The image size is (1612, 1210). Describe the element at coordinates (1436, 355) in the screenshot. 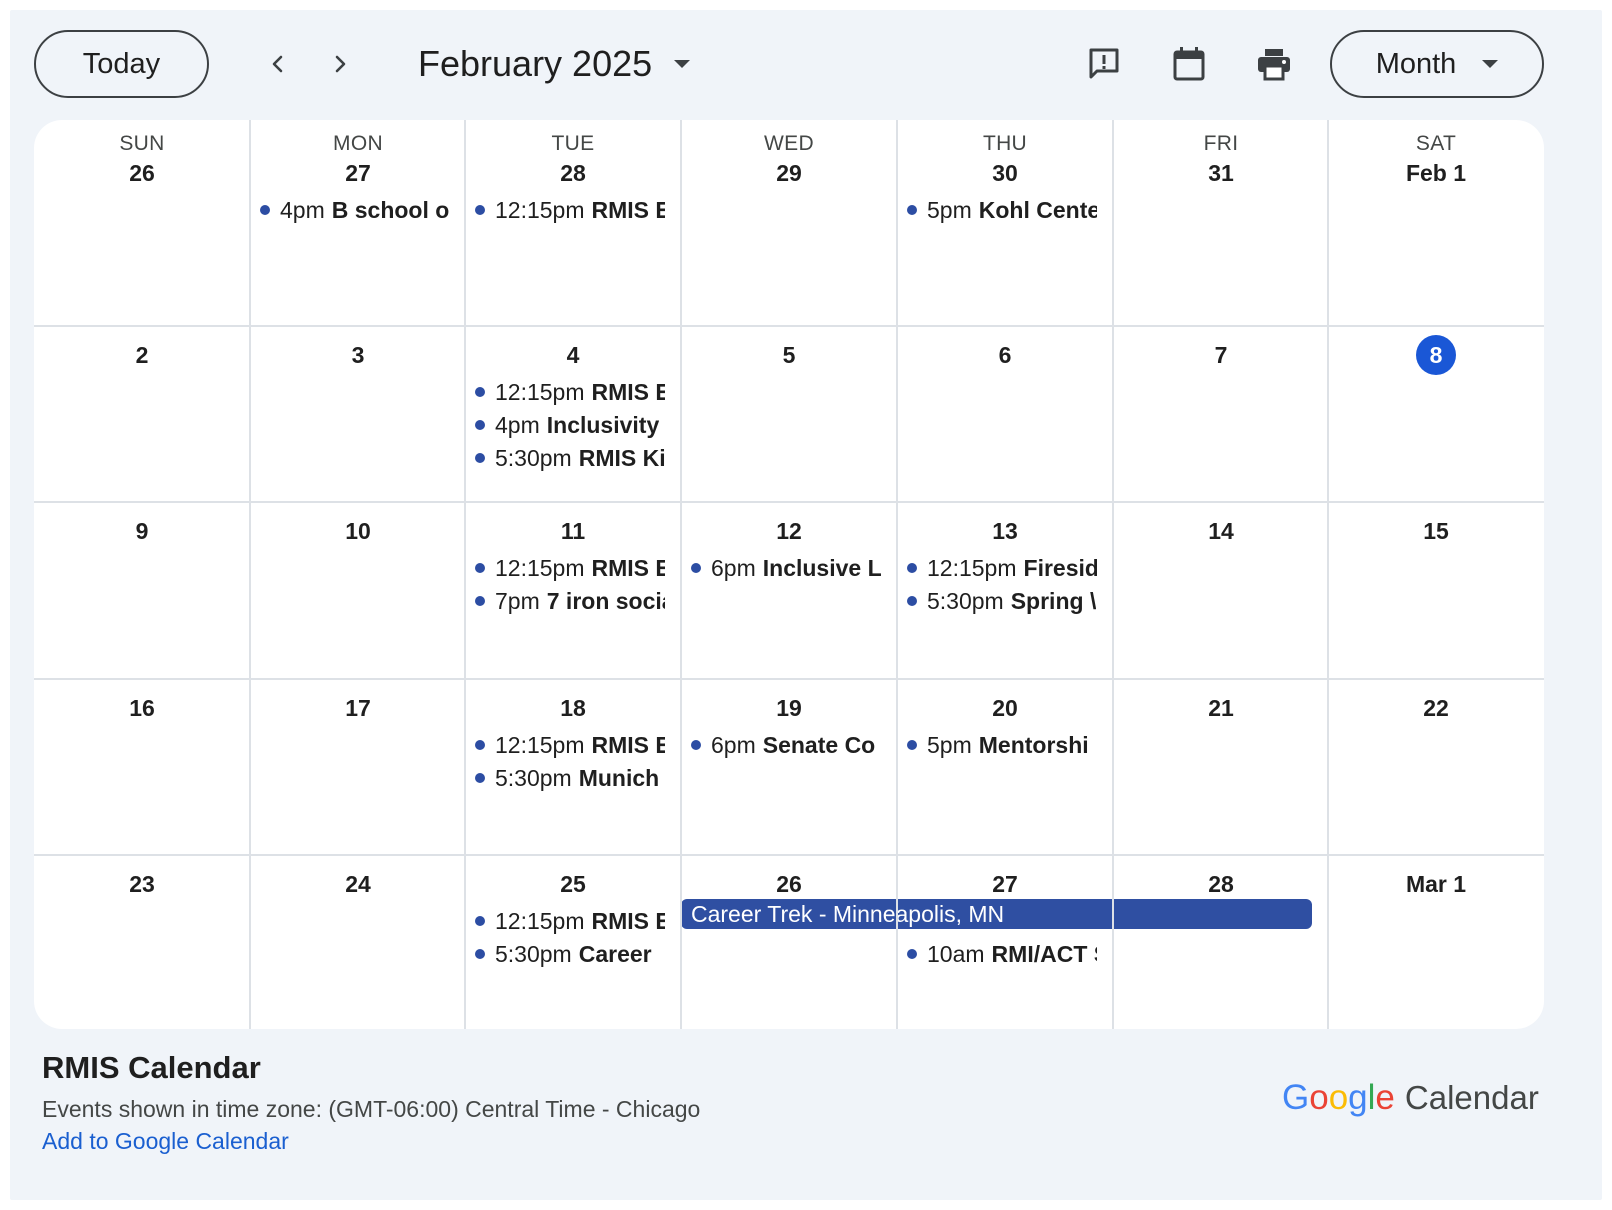

I see `today-date: 8` at that location.